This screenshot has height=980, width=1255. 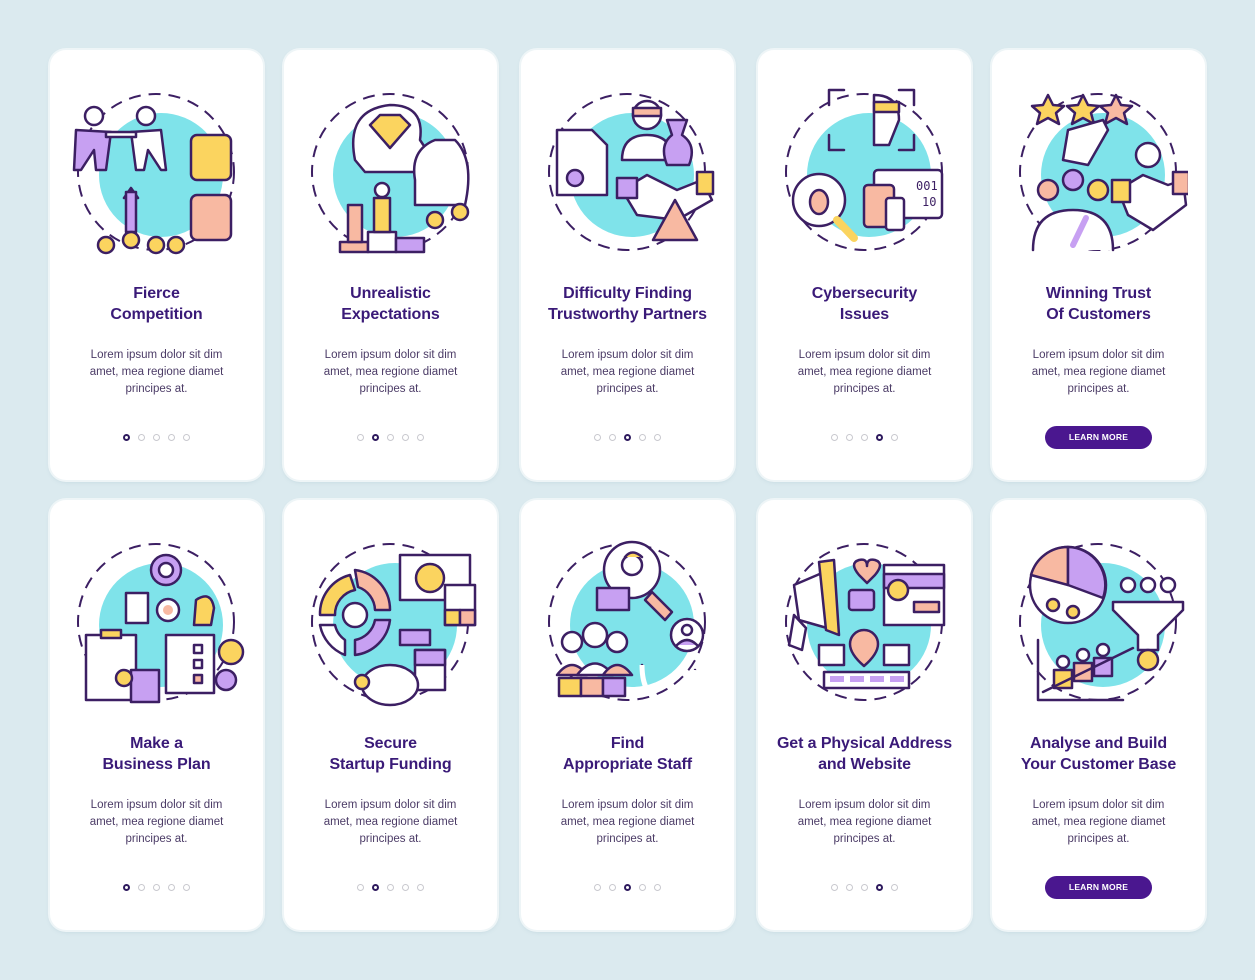 What do you see at coordinates (1098, 304) in the screenshot?
I see `card-title: Winning Trust Of Customers` at bounding box center [1098, 304].